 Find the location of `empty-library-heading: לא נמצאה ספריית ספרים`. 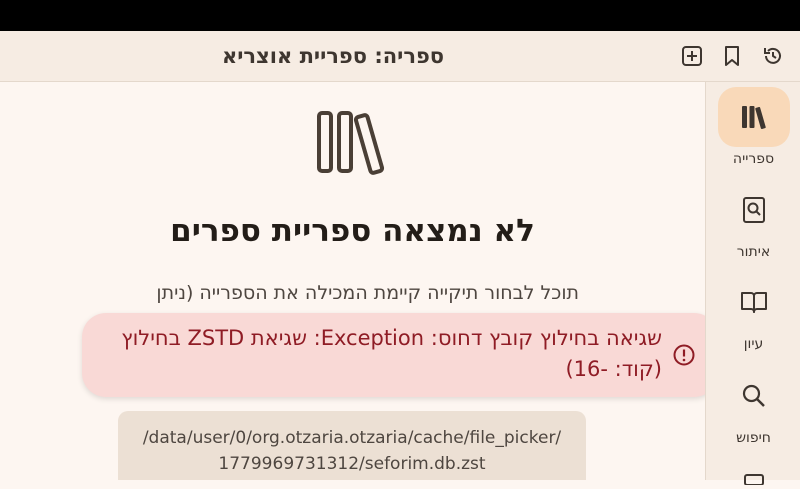

empty-library-heading: לא נמצאה ספריית ספרים is located at coordinates (352, 231).